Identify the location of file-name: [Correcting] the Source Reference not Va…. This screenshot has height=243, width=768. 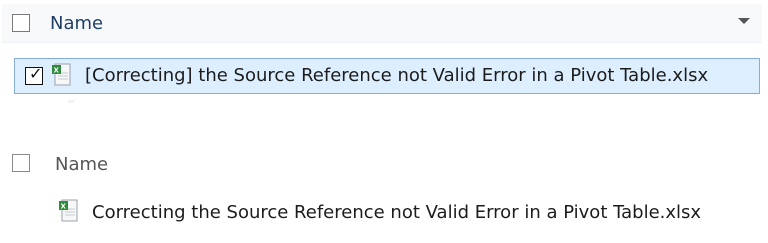
(396, 75).